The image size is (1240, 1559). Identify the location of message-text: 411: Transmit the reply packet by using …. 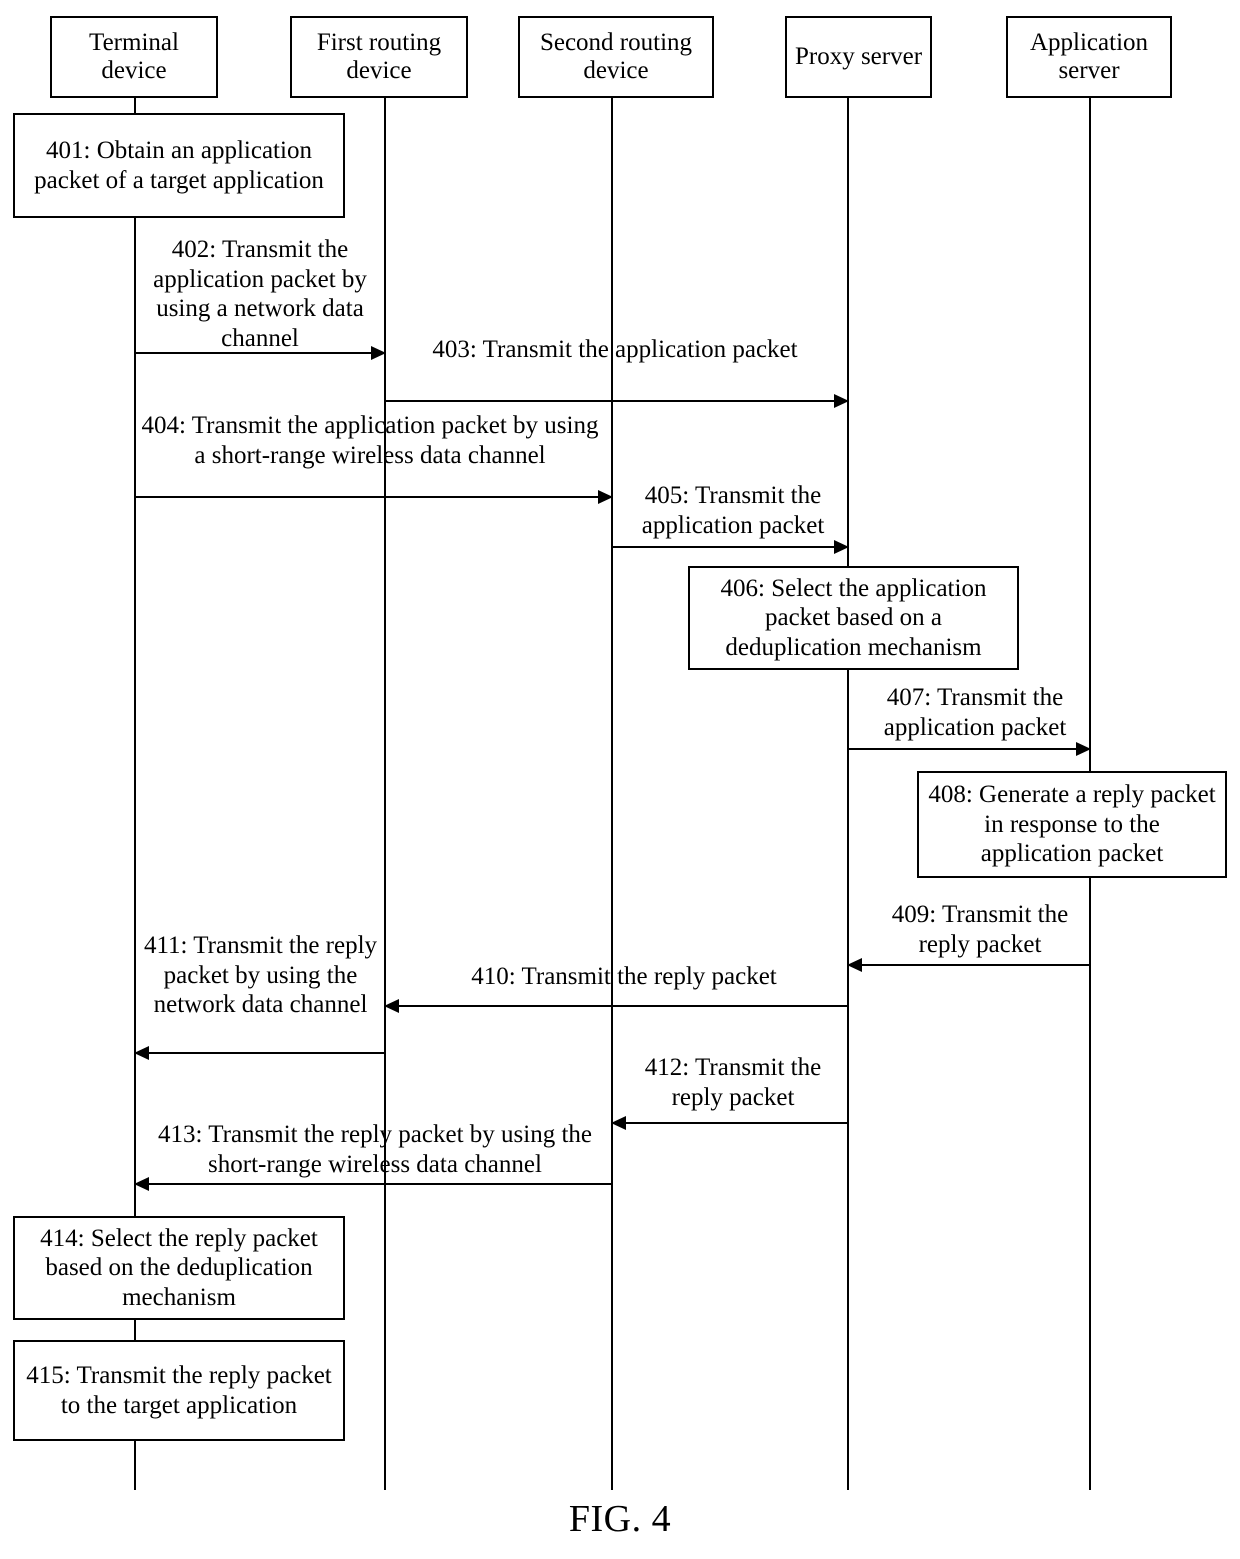
(260, 975).